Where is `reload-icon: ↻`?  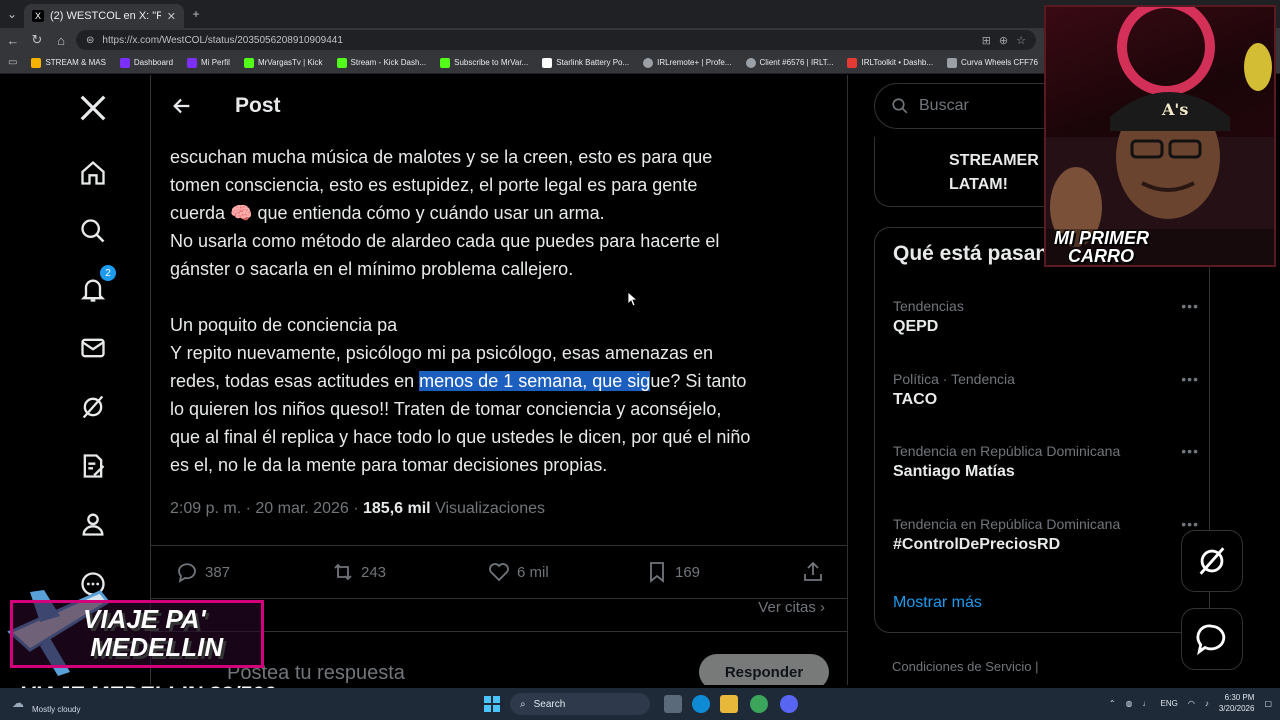
reload-icon: ↻ is located at coordinates (37, 40).